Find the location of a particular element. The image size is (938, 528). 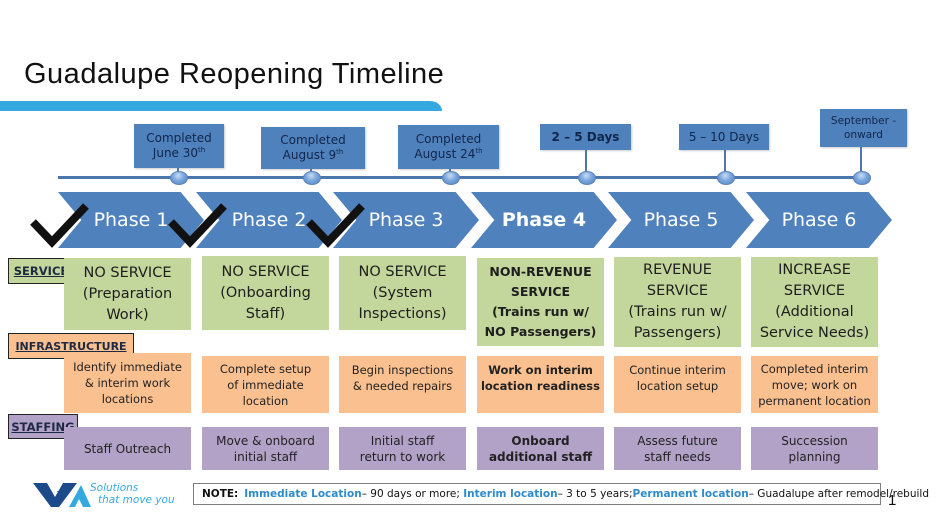

infrastructure-cell: Begin inspections & needed repairs is located at coordinates (402, 384).